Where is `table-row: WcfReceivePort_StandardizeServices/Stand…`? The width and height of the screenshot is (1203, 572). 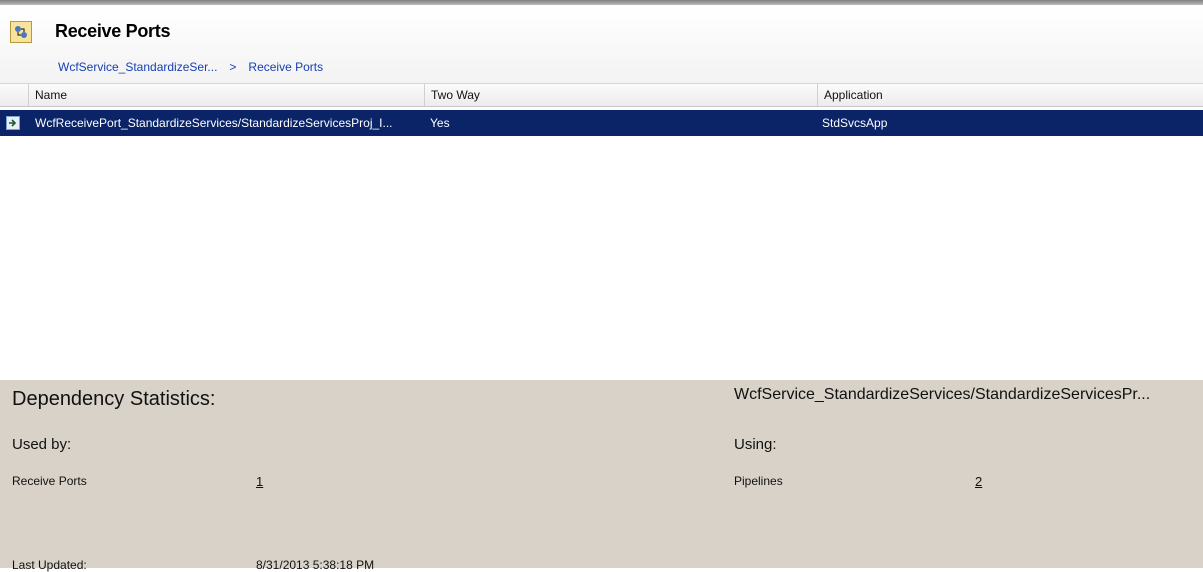 table-row: WcfReceivePort_StandardizeServices/Stand… is located at coordinates (601, 123).